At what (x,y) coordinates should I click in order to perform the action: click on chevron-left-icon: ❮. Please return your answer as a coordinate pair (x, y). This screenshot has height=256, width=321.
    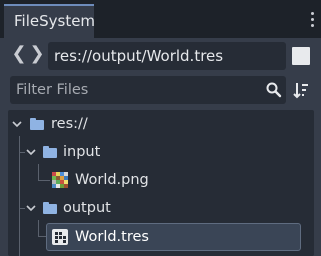
    Looking at the image, I should click on (19, 53).